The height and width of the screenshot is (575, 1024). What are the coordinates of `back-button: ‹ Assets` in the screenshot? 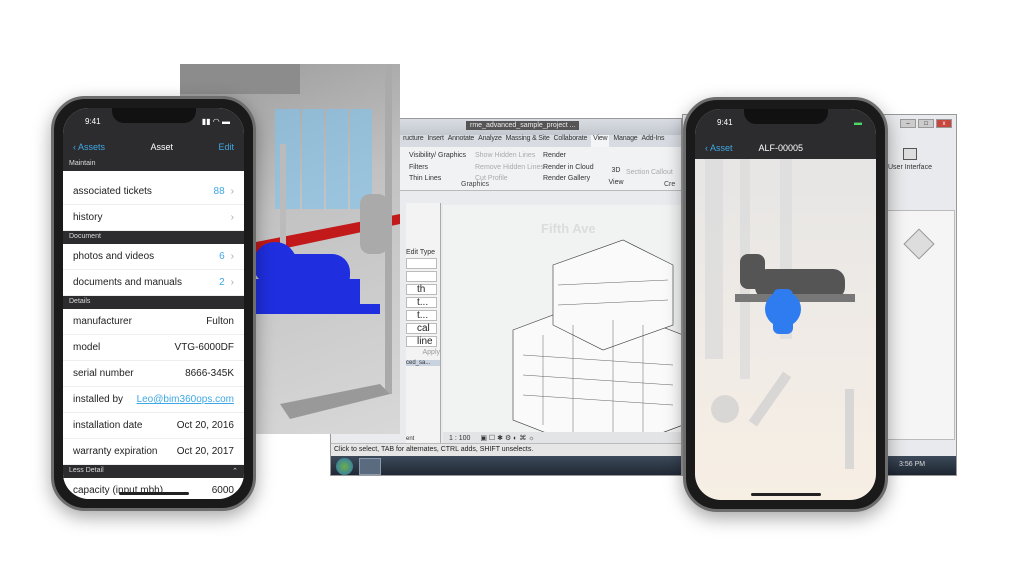 It's located at (89, 147).